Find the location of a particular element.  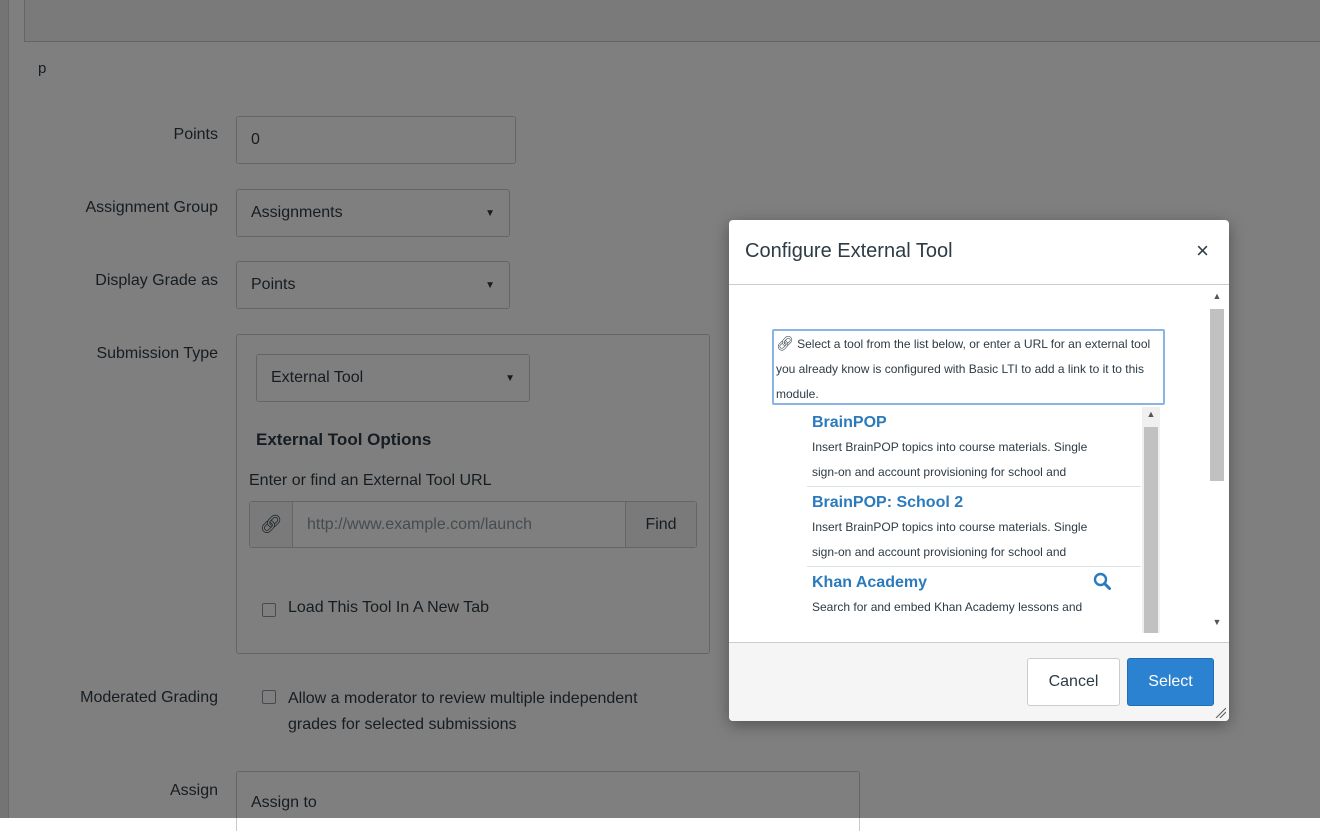

scroll-down-arrow-icon: ▼ is located at coordinates (1217, 622).